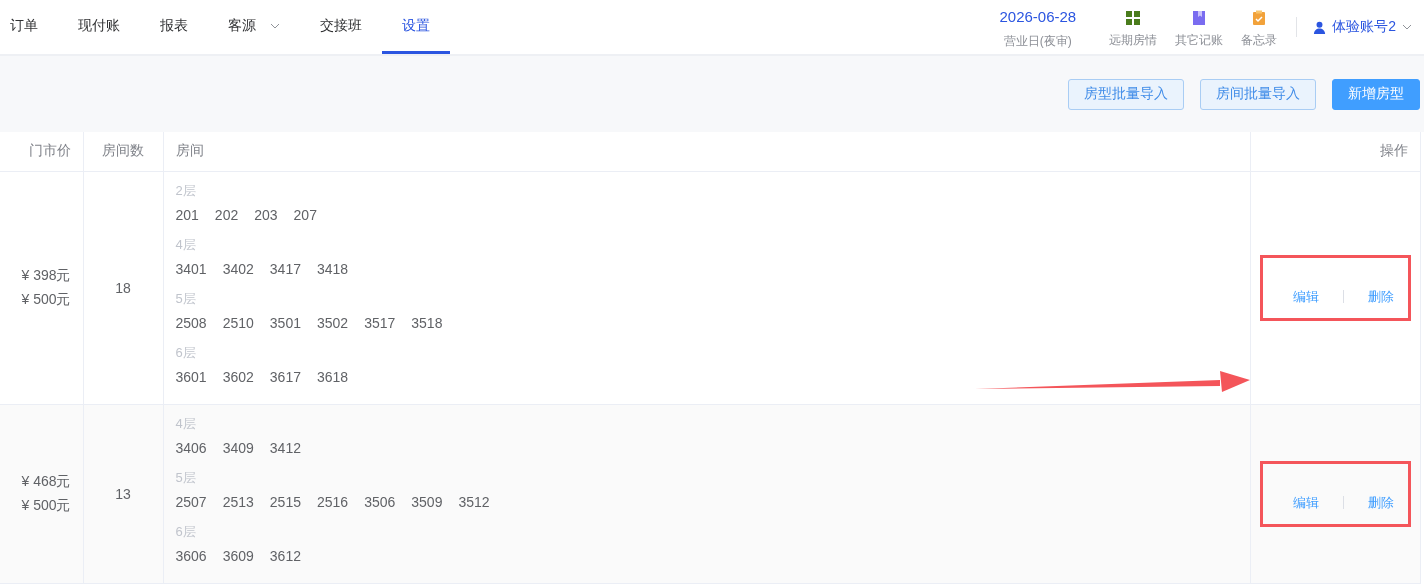 This screenshot has height=585, width=1424. What do you see at coordinates (174, 27) in the screenshot?
I see `nav-tab: 报表` at bounding box center [174, 27].